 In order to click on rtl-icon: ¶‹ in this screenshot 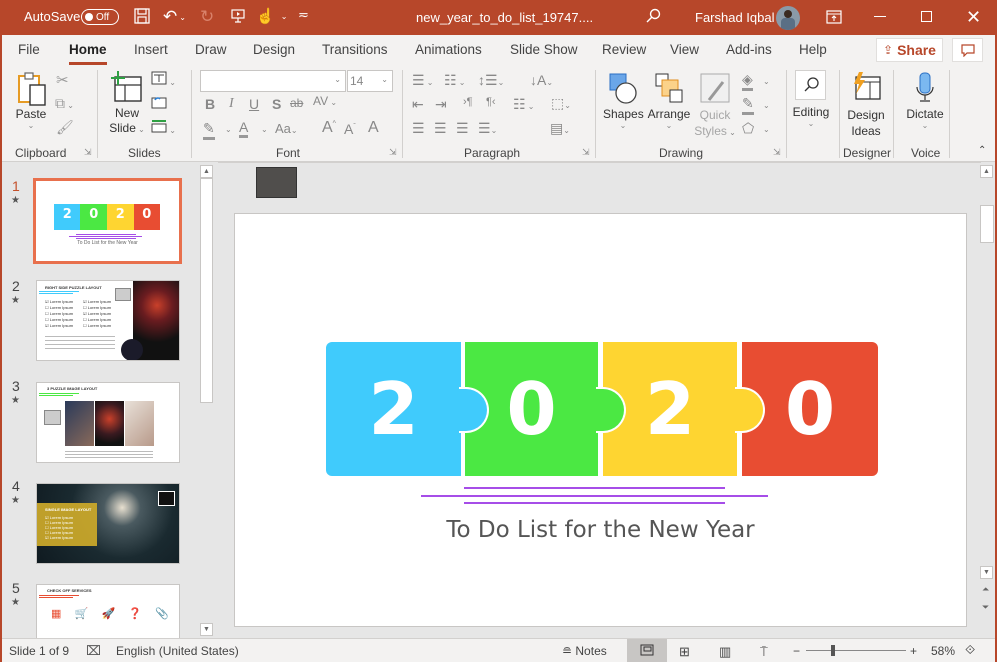, I will do `click(491, 102)`.